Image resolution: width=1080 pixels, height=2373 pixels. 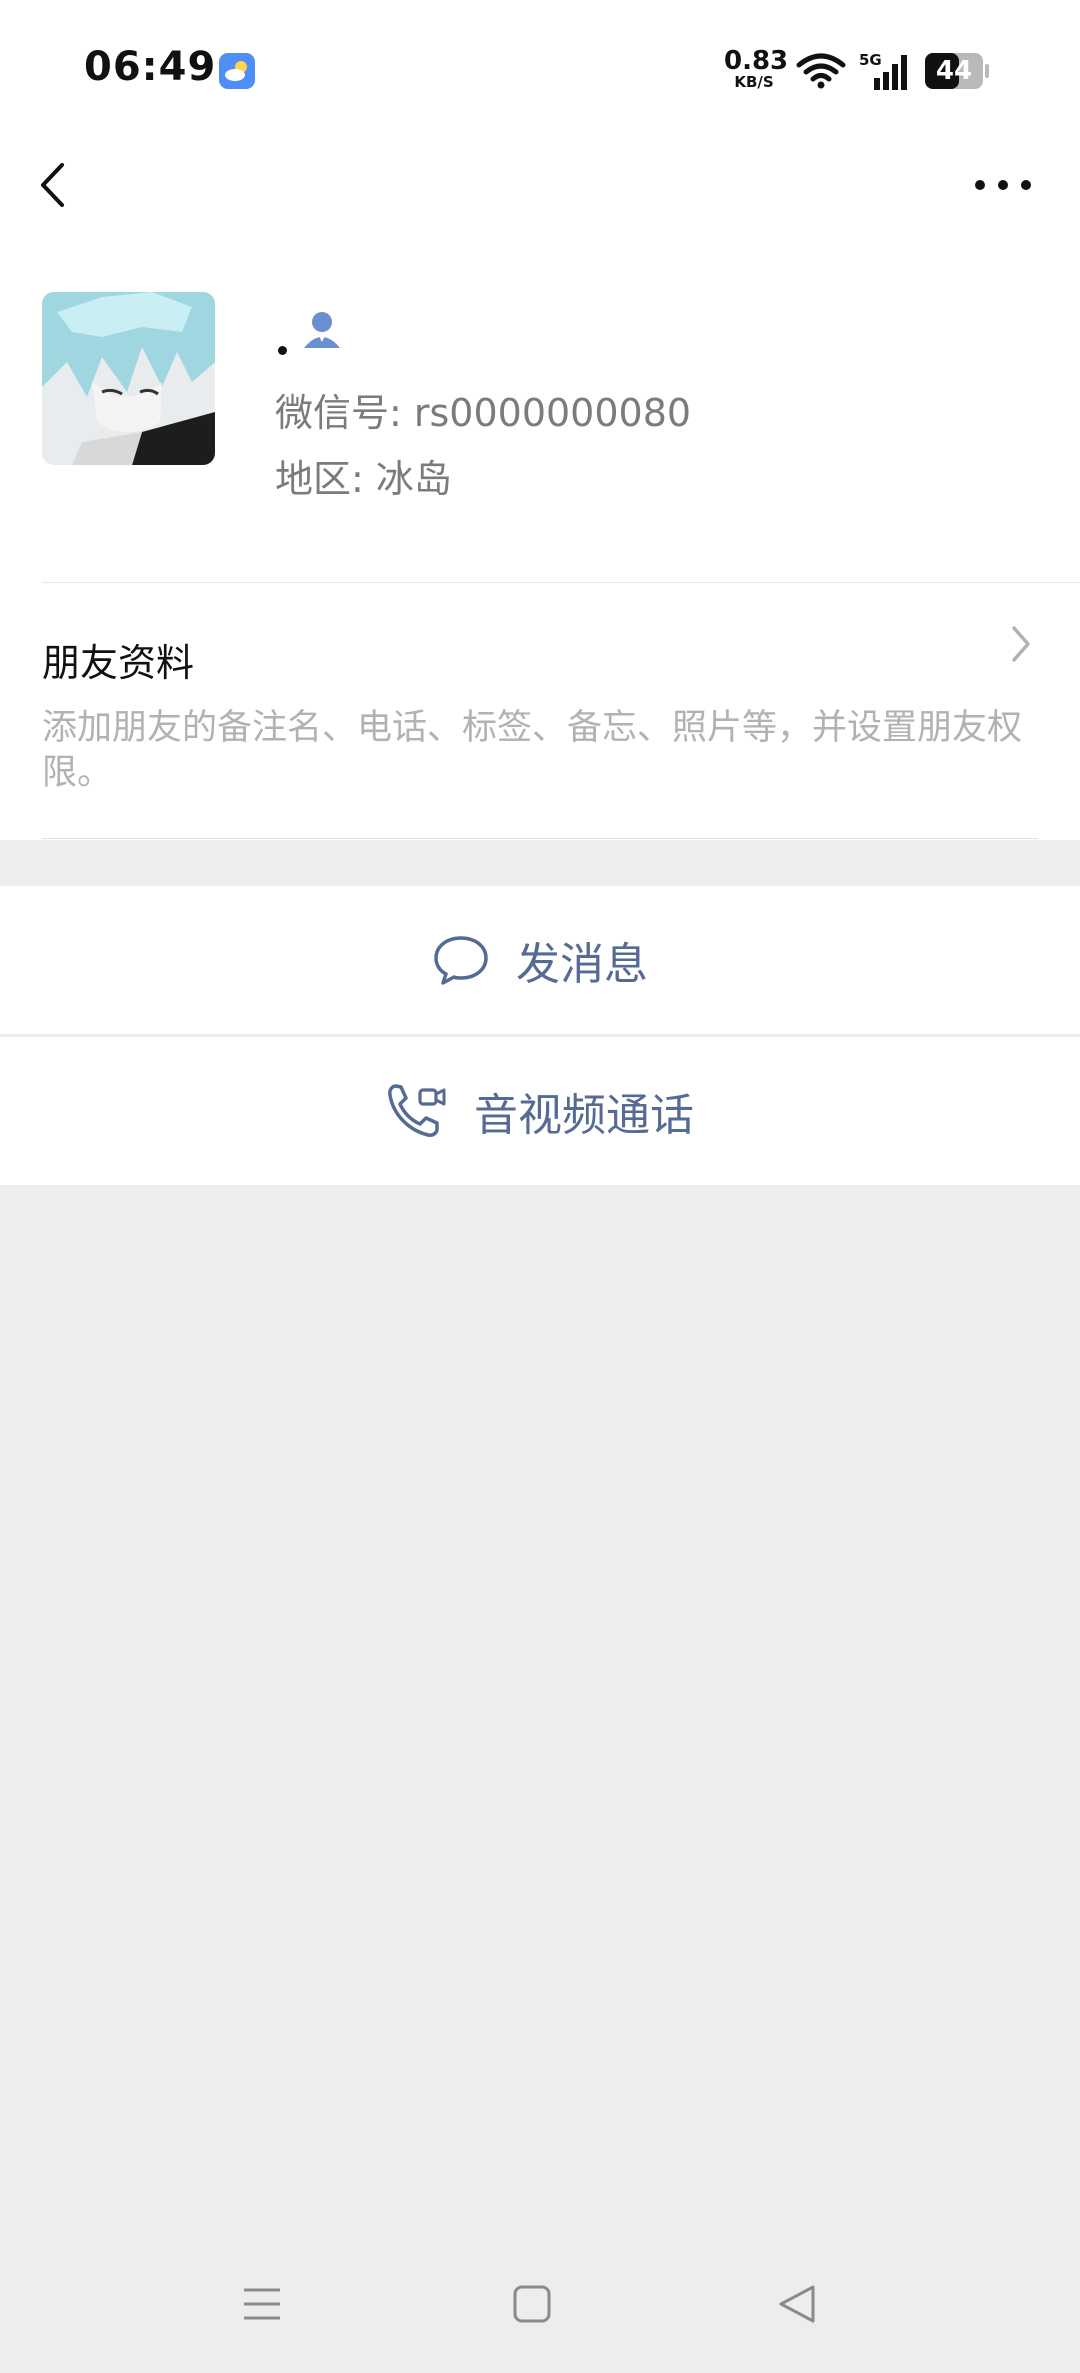 What do you see at coordinates (532, 2304) in the screenshot?
I see `home-square-icon` at bounding box center [532, 2304].